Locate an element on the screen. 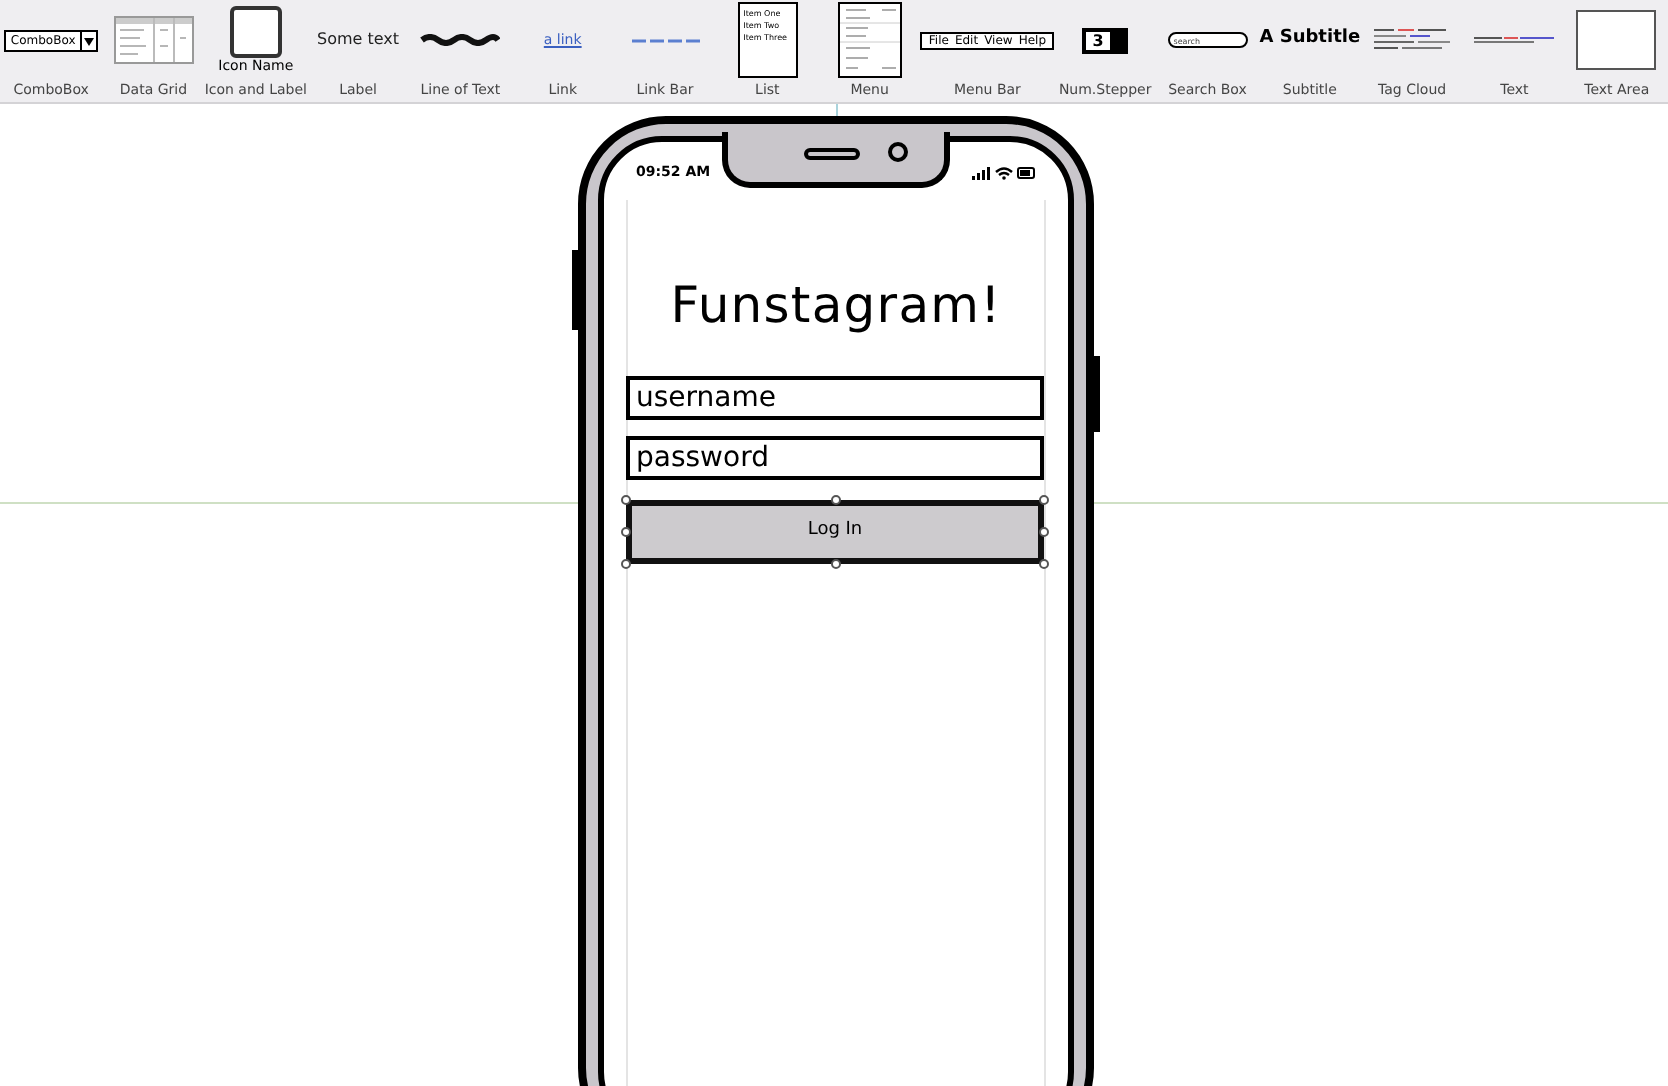 The width and height of the screenshot is (1668, 1086). number-stepper: 3 is located at coordinates (1105, 40).